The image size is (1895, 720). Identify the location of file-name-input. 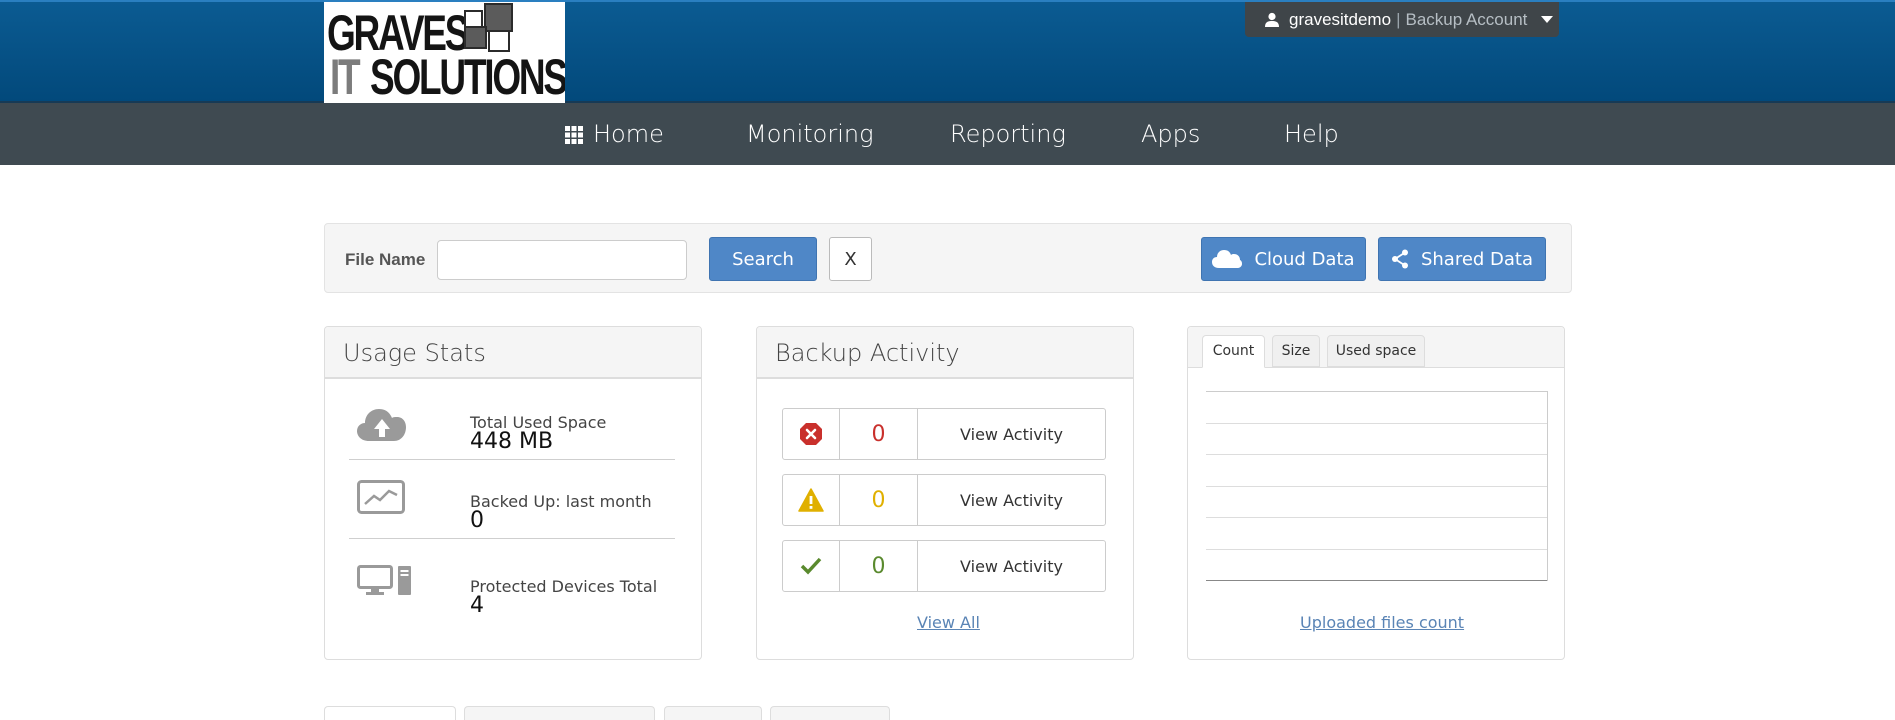
(562, 260).